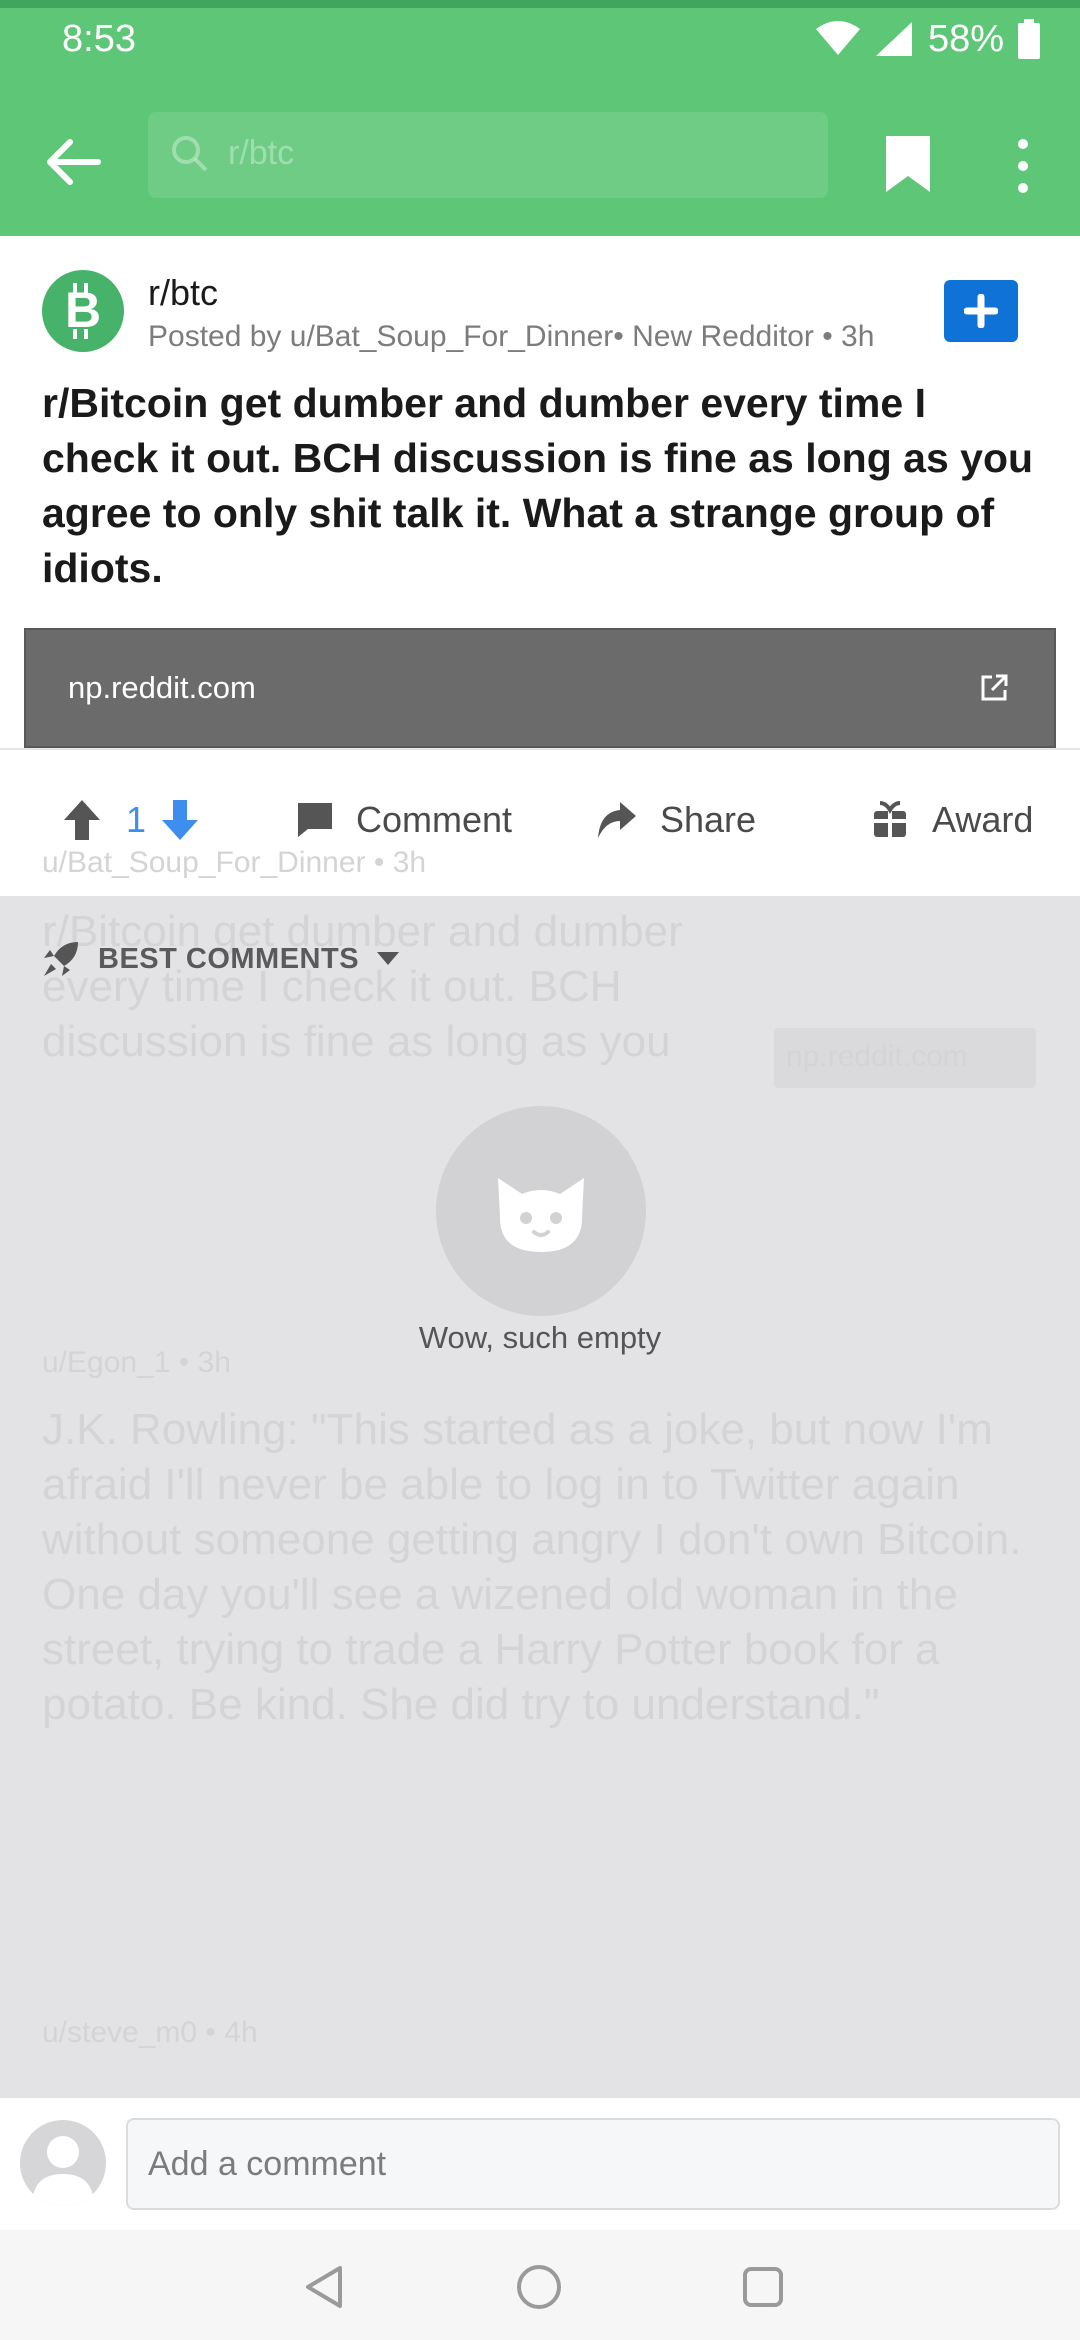 This screenshot has height=2340, width=1080. I want to click on nav-back-button, so click(325, 2287).